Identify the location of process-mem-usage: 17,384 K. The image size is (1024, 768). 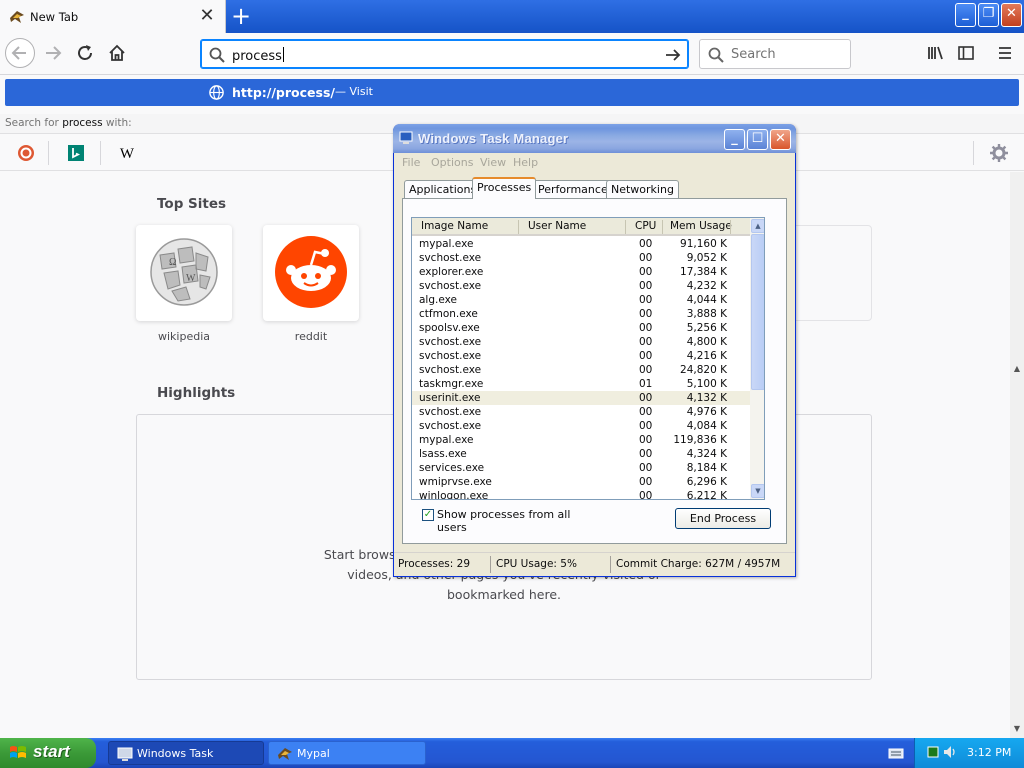
(703, 272).